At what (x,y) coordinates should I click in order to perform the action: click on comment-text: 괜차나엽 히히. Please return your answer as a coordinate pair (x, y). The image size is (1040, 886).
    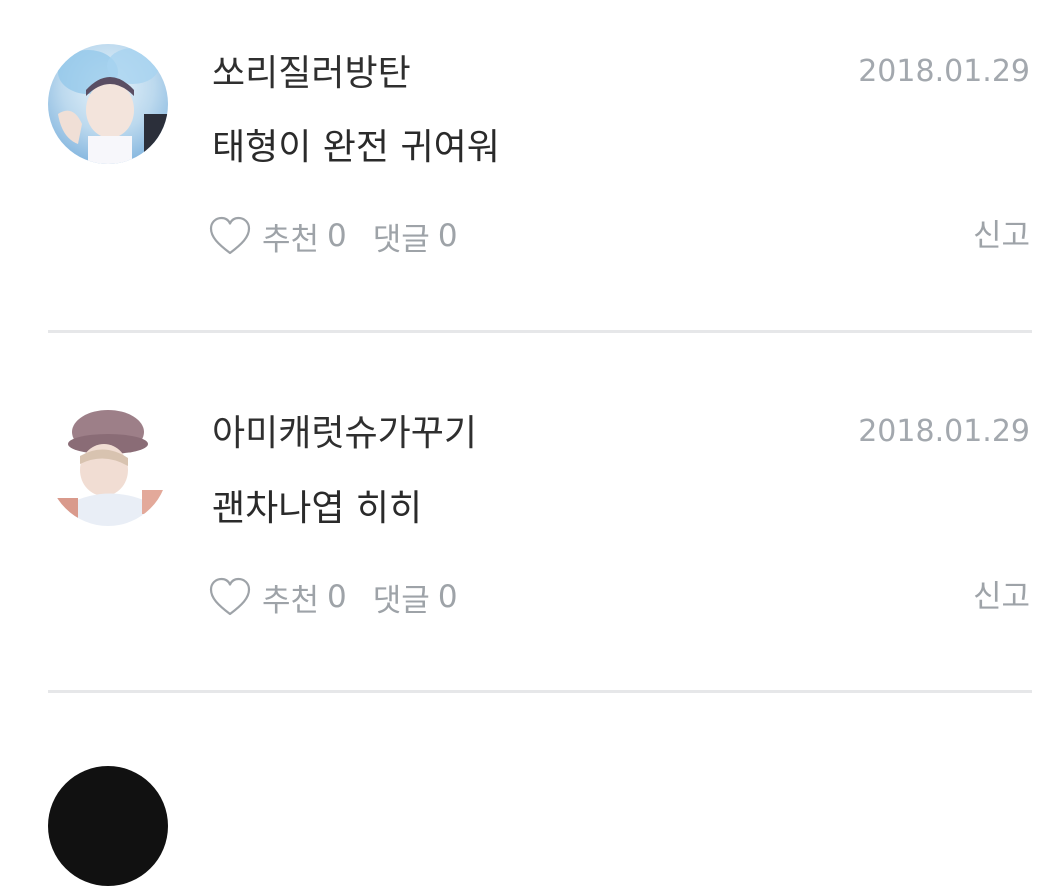
    Looking at the image, I should click on (317, 508).